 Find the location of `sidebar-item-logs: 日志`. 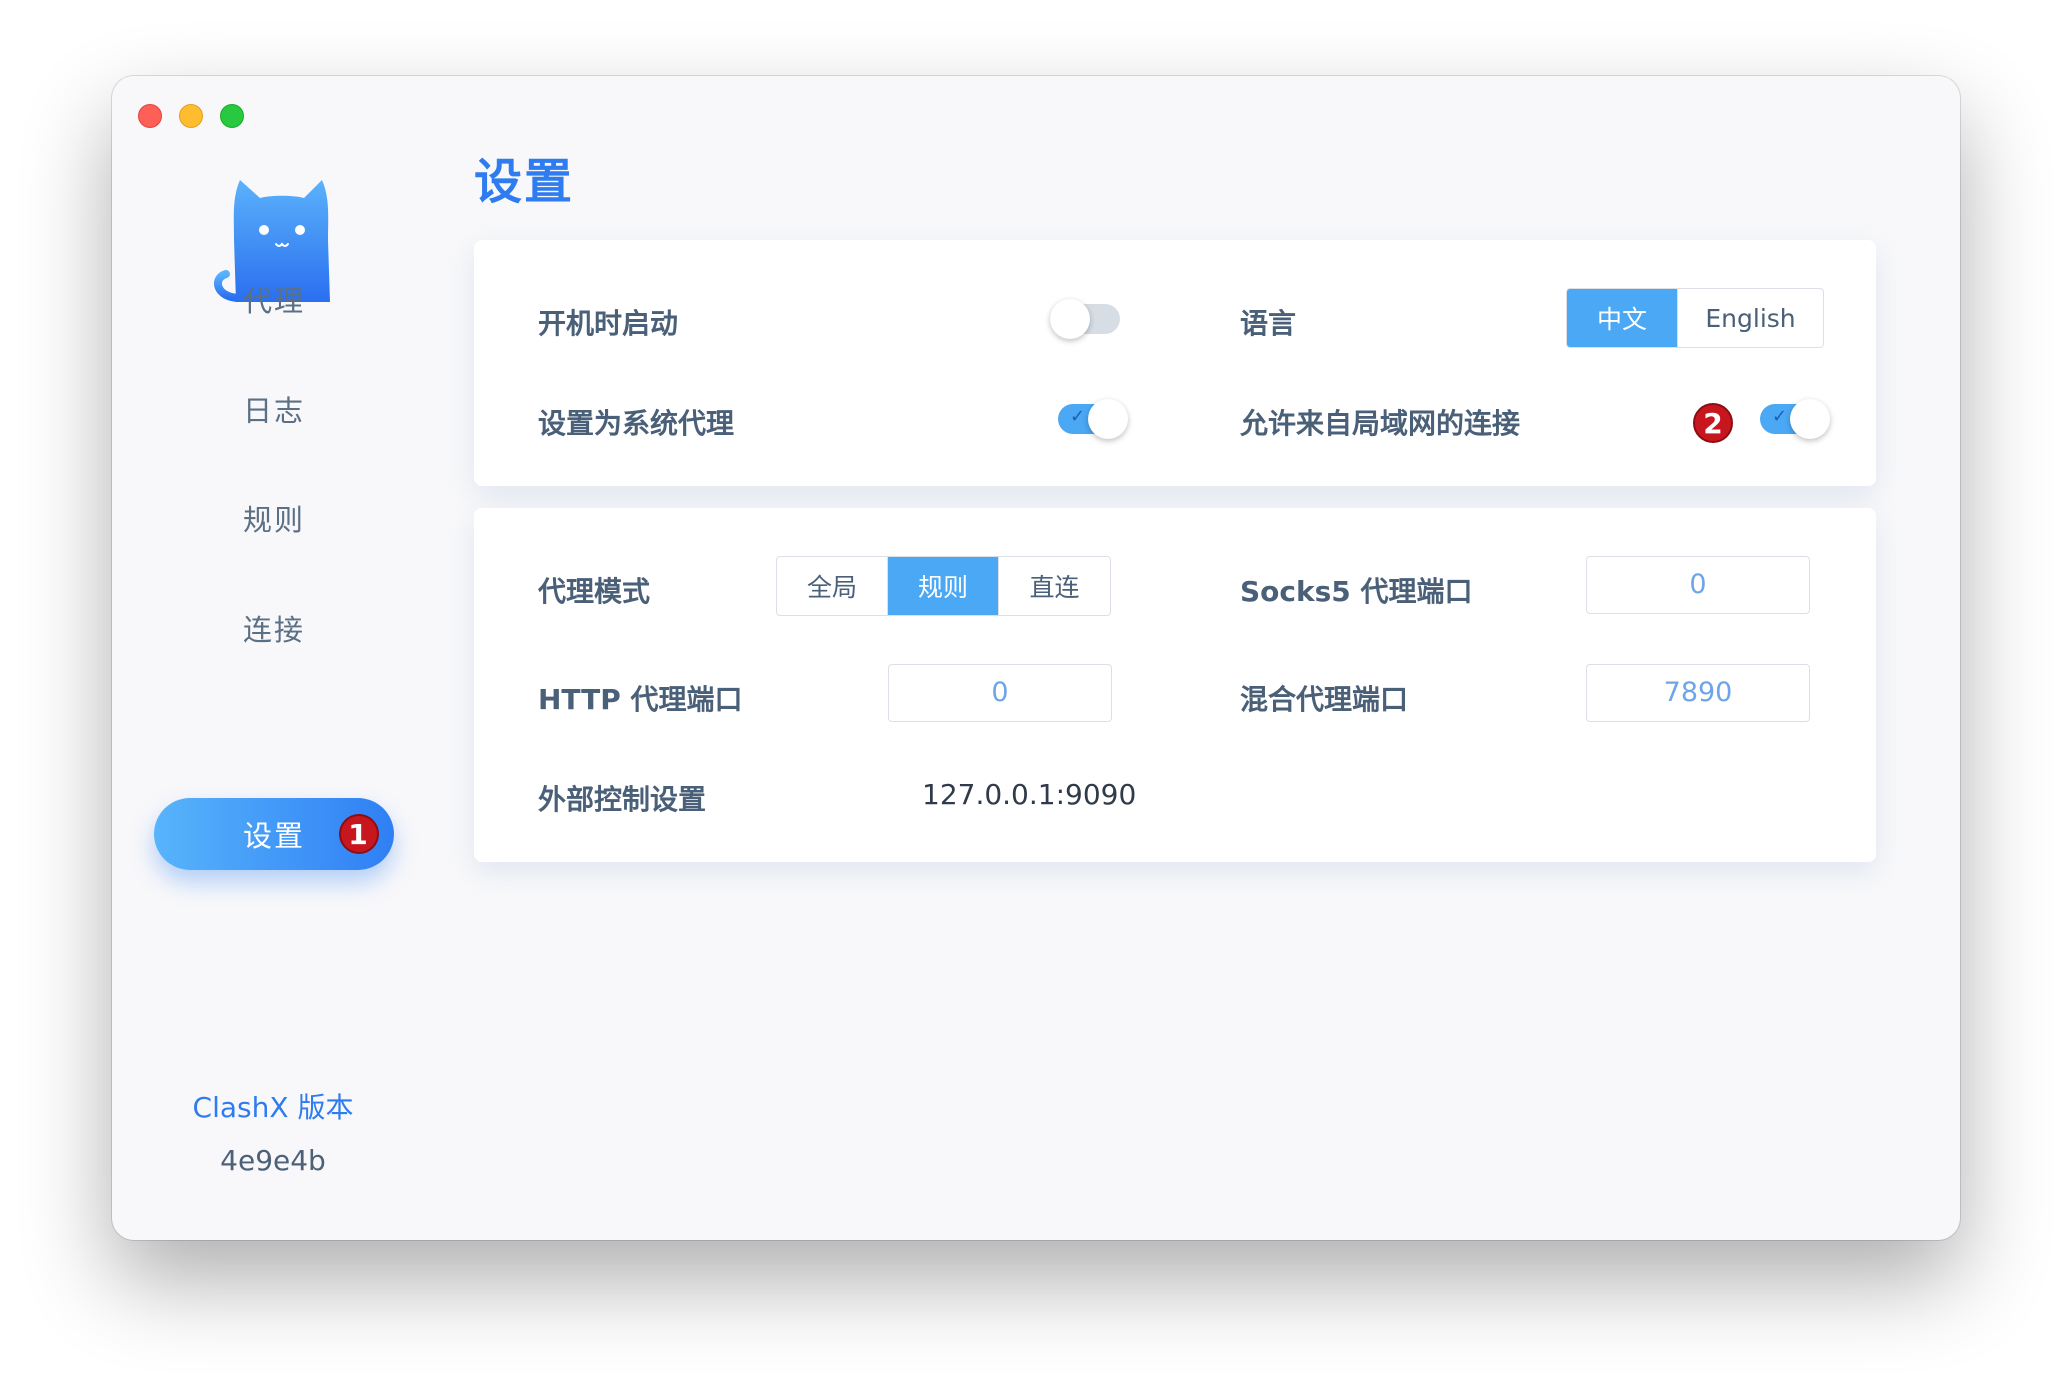

sidebar-item-logs: 日志 is located at coordinates (274, 409).